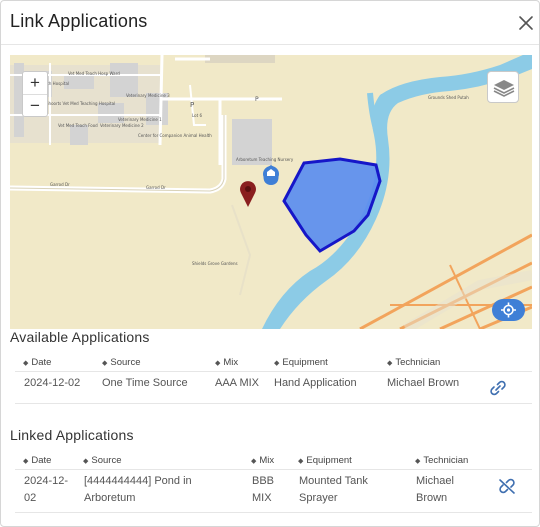 Image resolution: width=540 pixels, height=527 pixels. I want to click on available-applications-title: Available Applications, so click(80, 337).